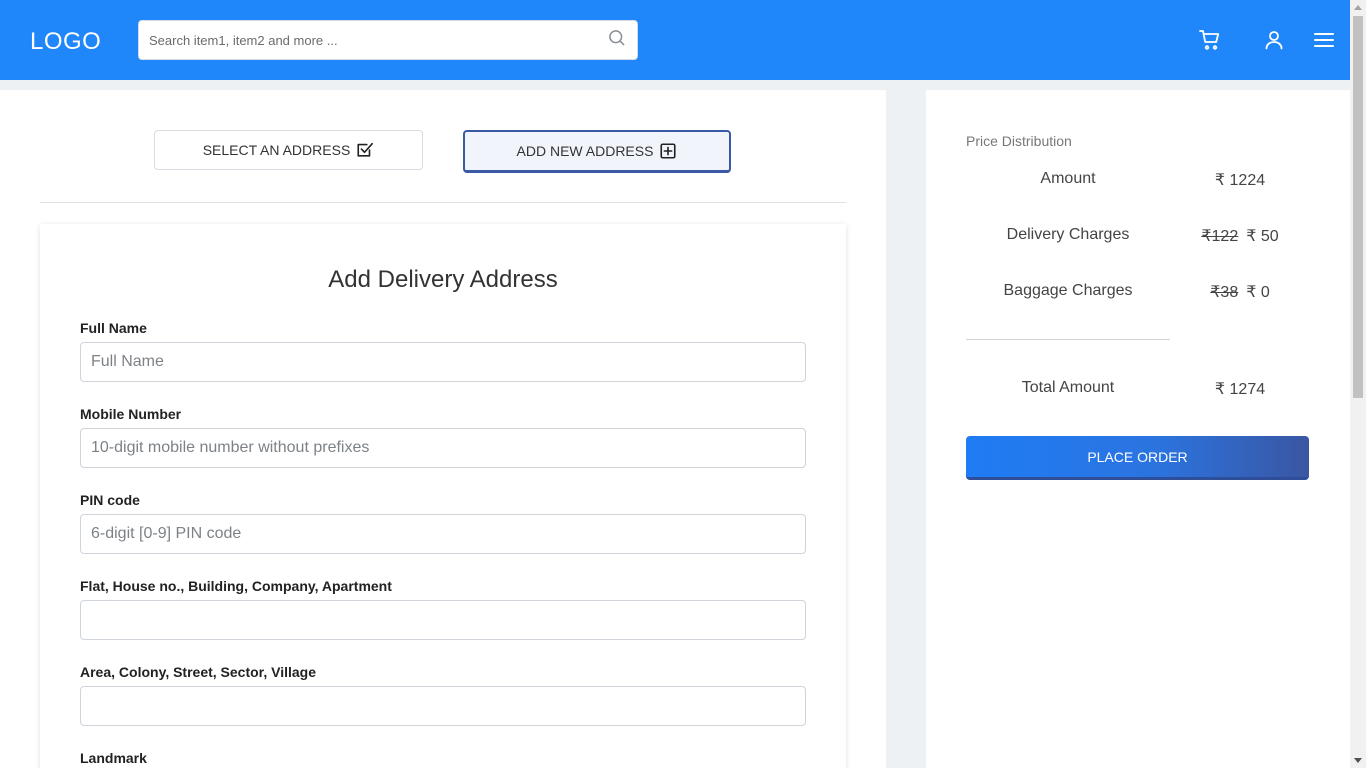 The height and width of the screenshot is (768, 1366). I want to click on baggage-charges-text: ₹ 0, so click(1258, 292).